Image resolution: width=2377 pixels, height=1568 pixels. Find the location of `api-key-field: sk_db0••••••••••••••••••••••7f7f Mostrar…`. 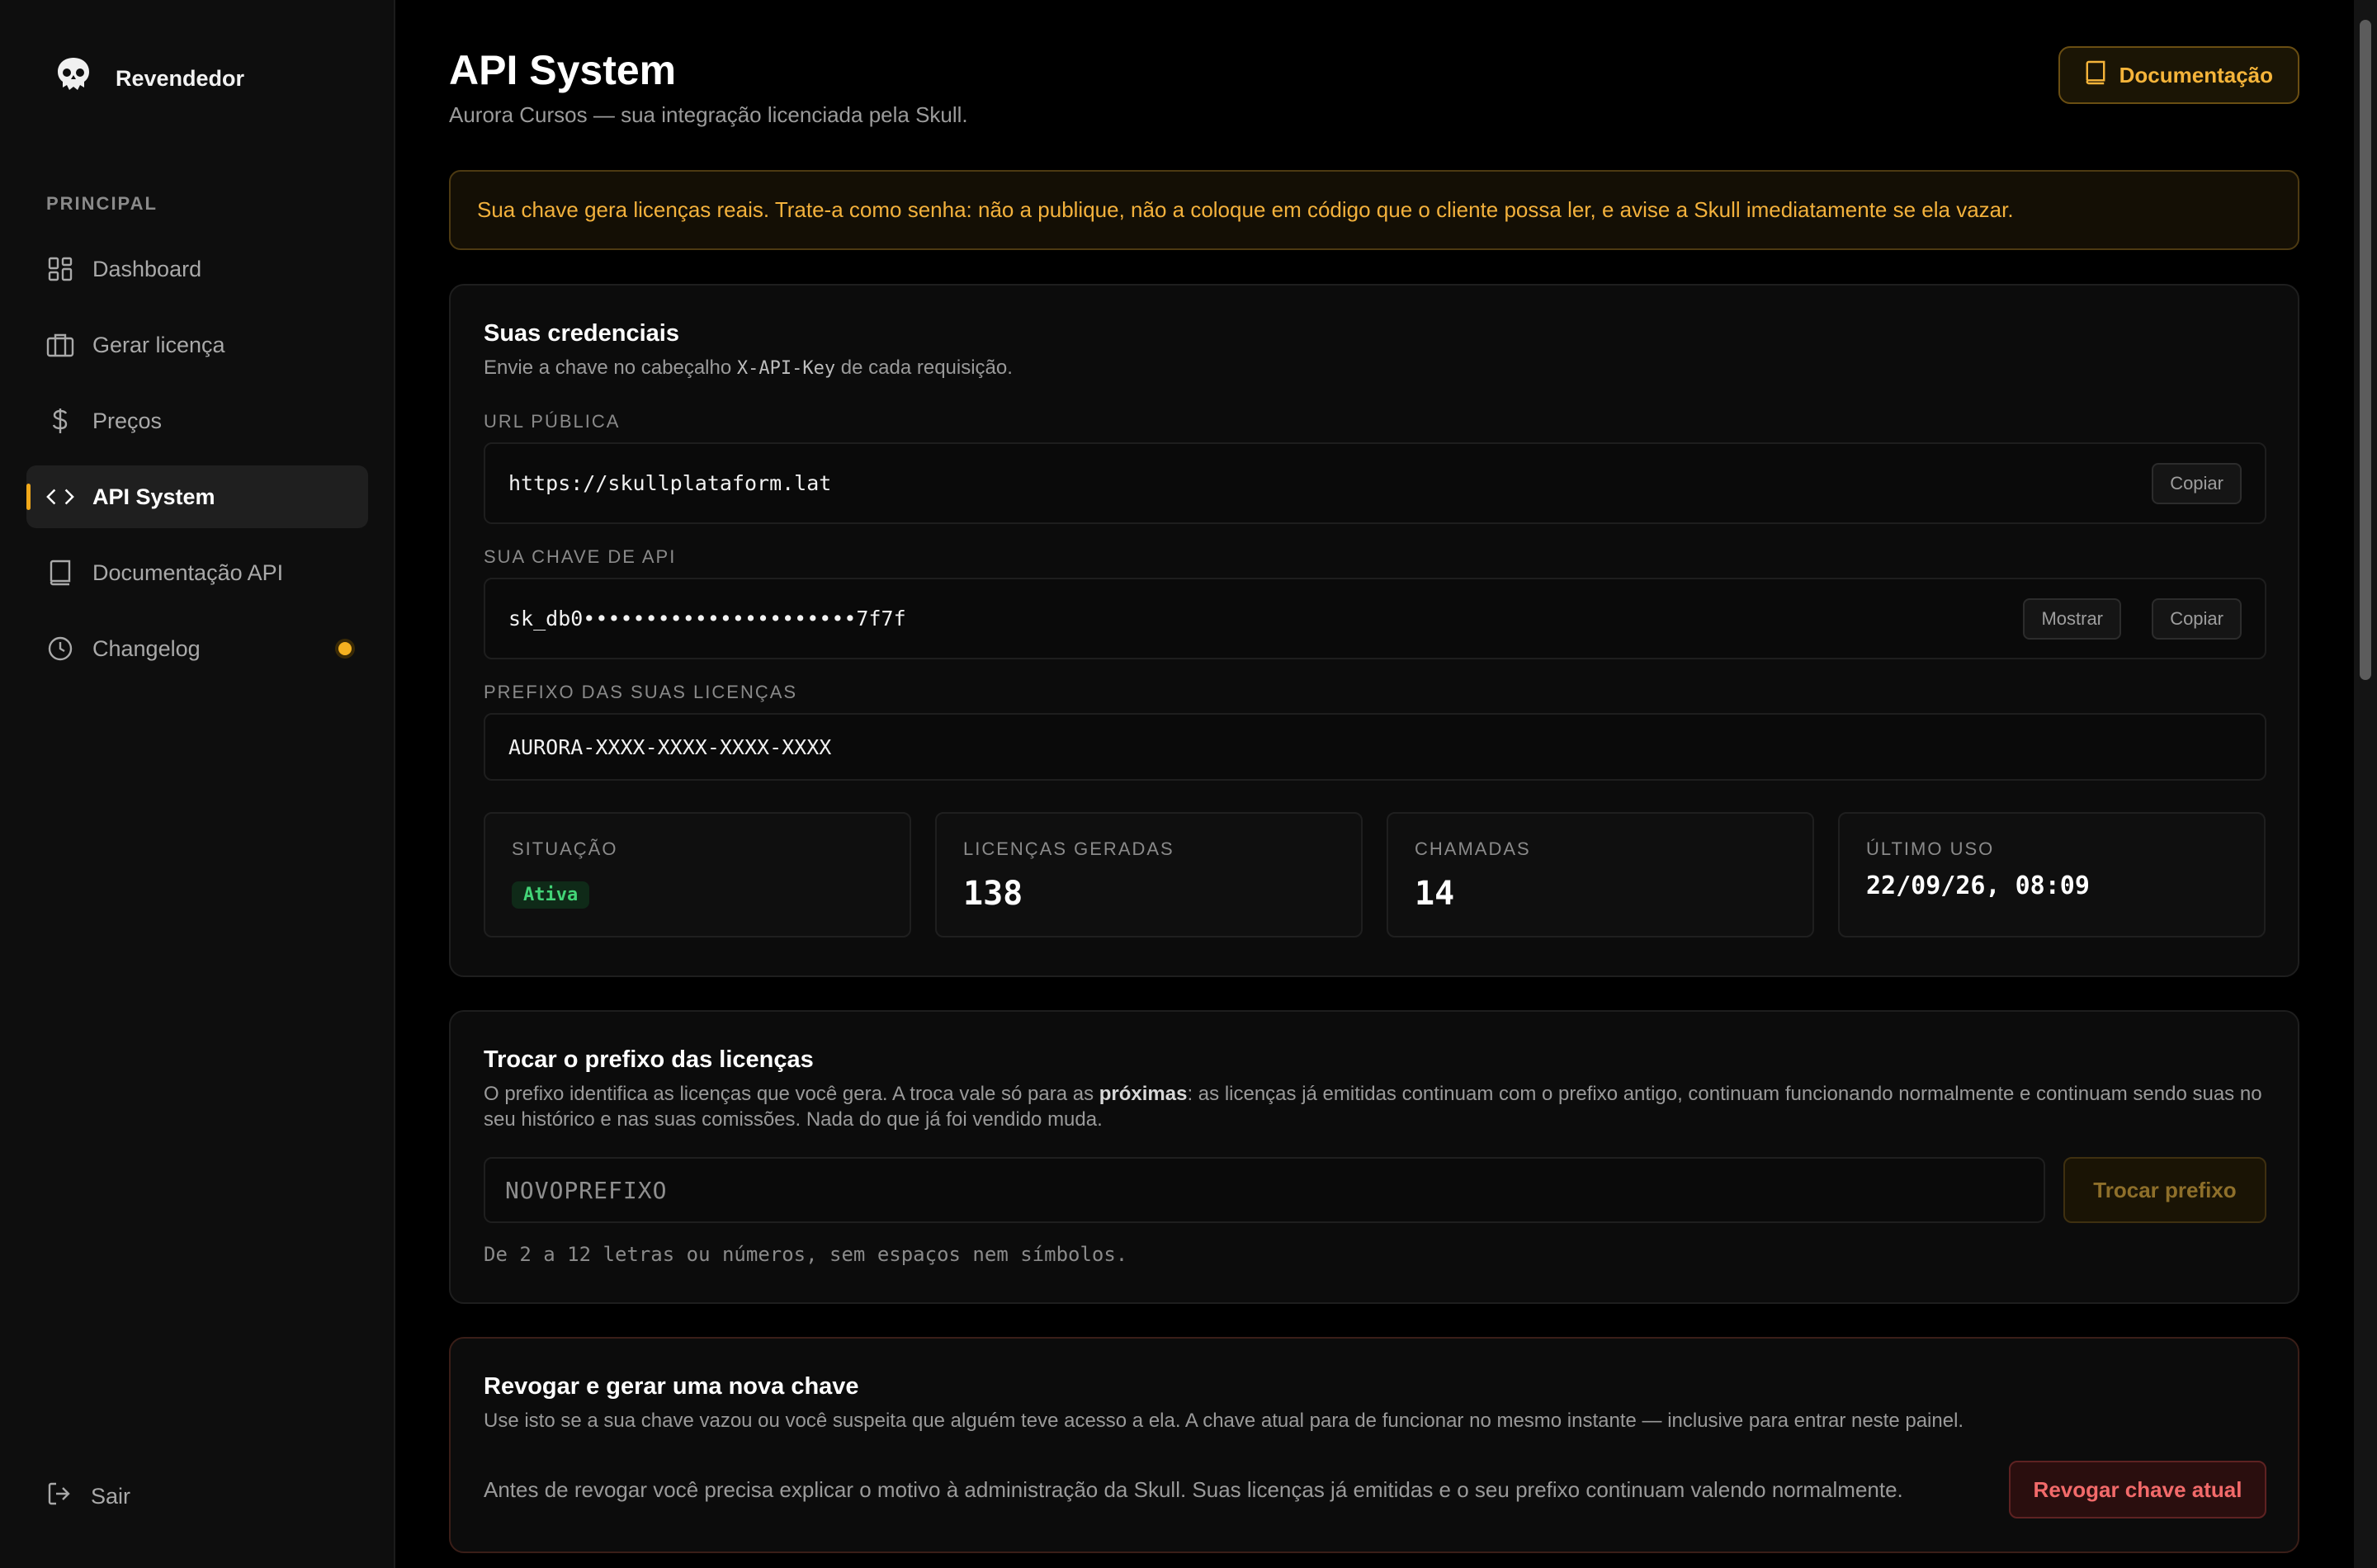

api-key-field: sk_db0••••••••••••••••••••••7f7f Mostrar… is located at coordinates (1375, 618).